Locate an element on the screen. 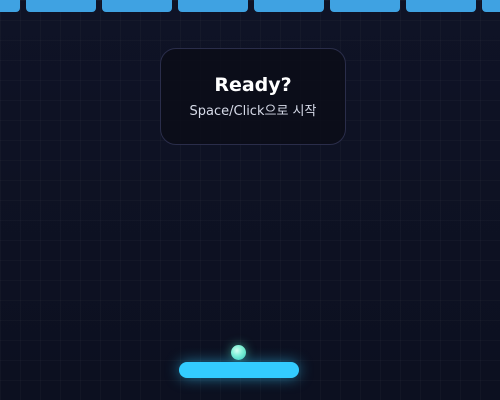 This screenshot has width=500, height=400. overlay-title: Ready? is located at coordinates (253, 85).